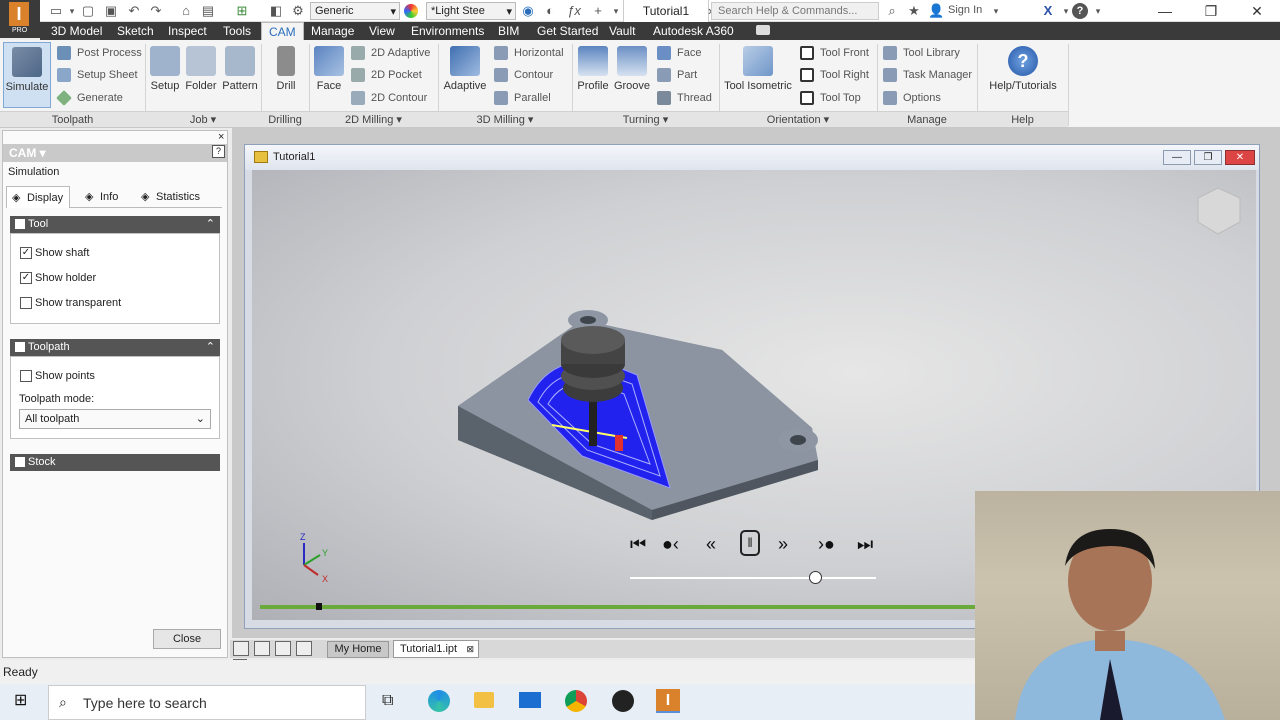  Describe the element at coordinates (26, 253) in the screenshot. I see `show-shaft-checkbox: ✓` at that location.